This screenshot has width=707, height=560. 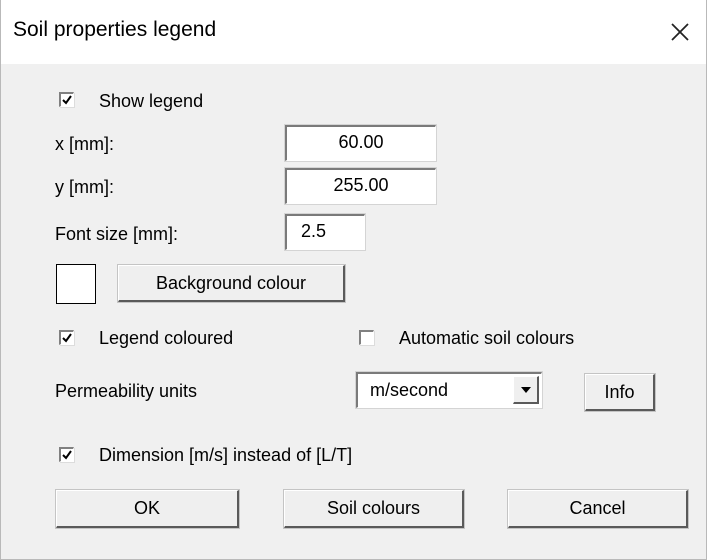 What do you see at coordinates (115, 29) in the screenshot?
I see `dialog-title: Soil properties legend` at bounding box center [115, 29].